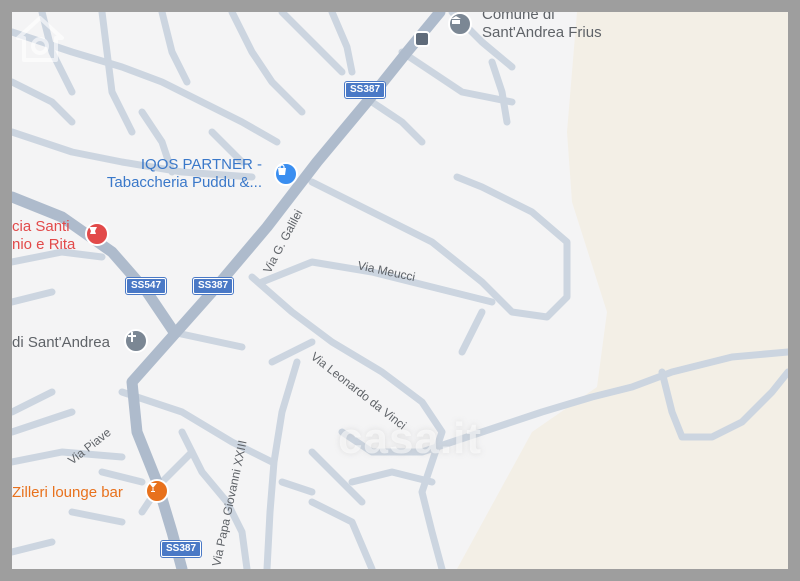 The width and height of the screenshot is (800, 581). What do you see at coordinates (41, 226) in the screenshot?
I see `poi-farmacia-line1: cia Santi` at bounding box center [41, 226].